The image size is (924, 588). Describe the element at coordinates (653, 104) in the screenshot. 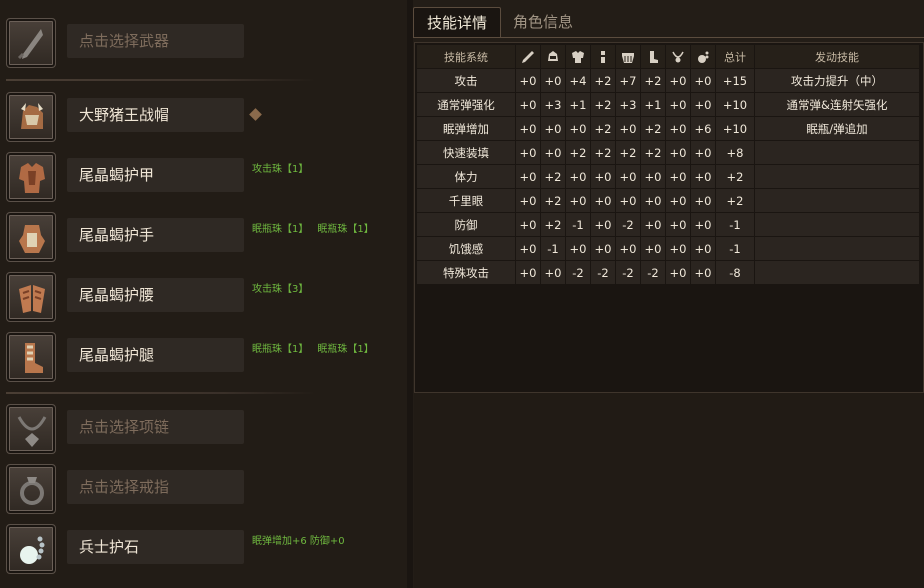

I see `skill-value-cell: +1` at that location.